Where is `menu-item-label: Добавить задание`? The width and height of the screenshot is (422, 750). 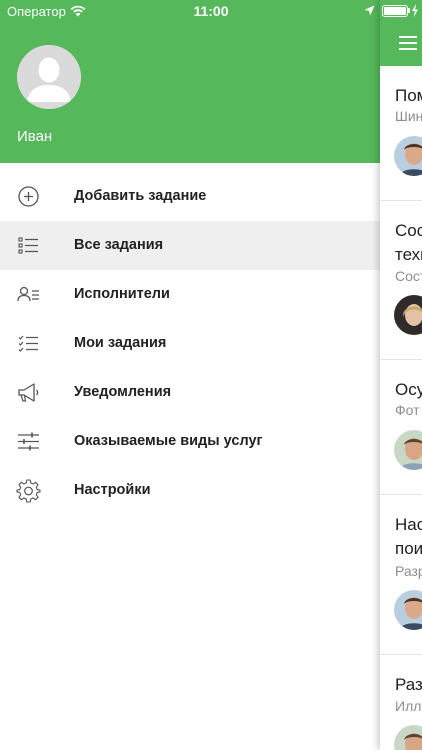
menu-item-label: Добавить задание is located at coordinates (140, 196).